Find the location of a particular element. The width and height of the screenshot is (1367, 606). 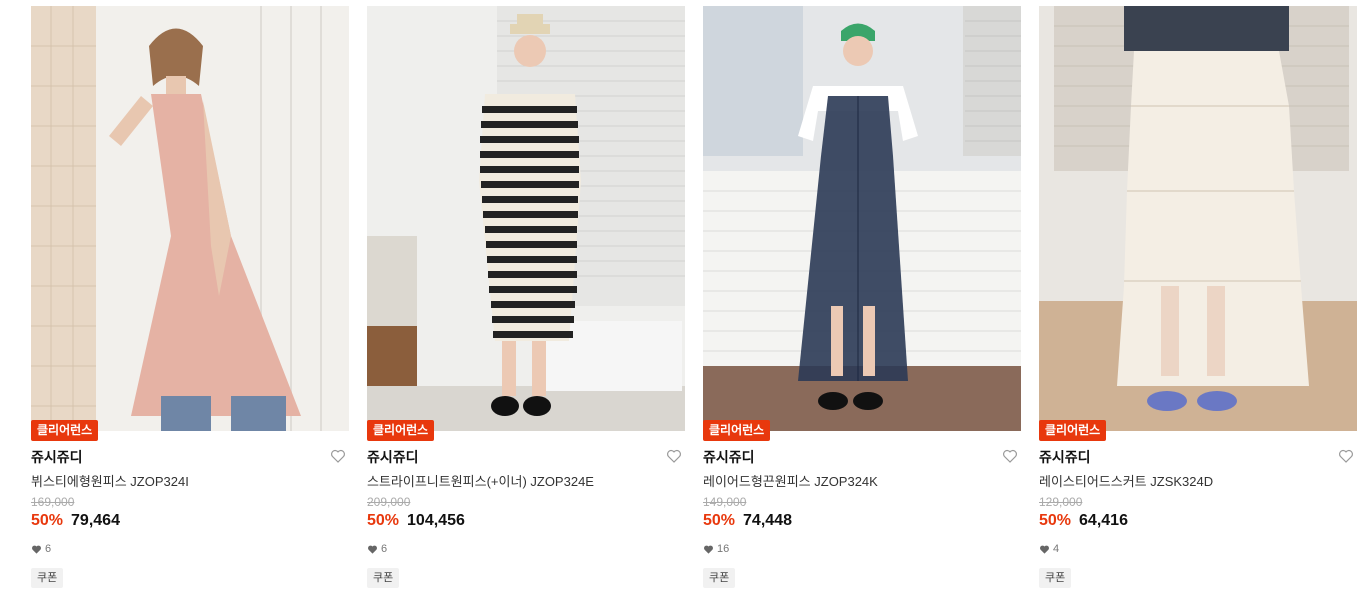

original-price: 129,000 is located at coordinates (1061, 502).